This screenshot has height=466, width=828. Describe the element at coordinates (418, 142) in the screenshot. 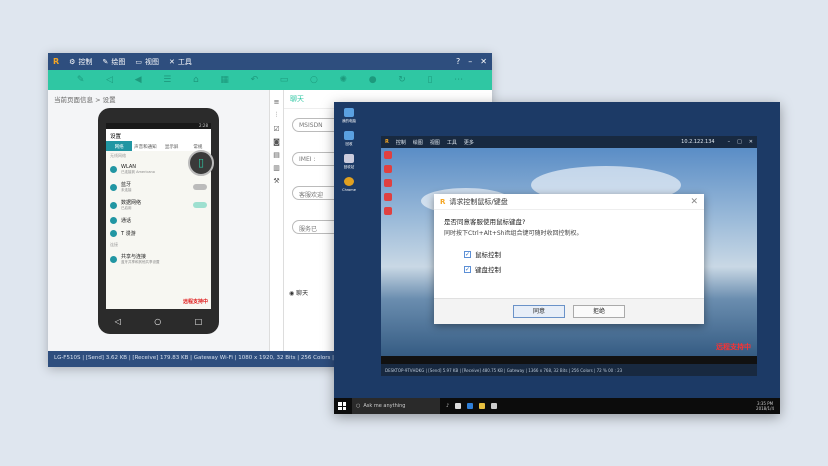

I see `menu-draw: 绘图` at that location.